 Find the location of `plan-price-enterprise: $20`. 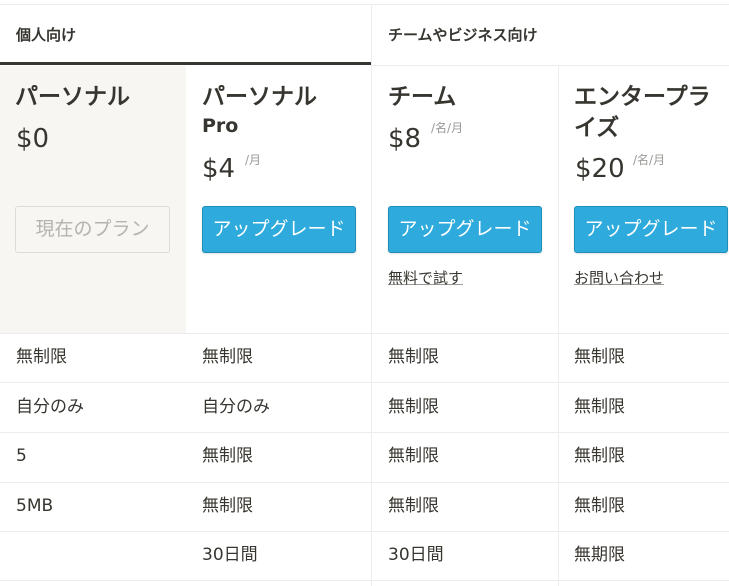

plan-price-enterprise: $20 is located at coordinates (600, 169).